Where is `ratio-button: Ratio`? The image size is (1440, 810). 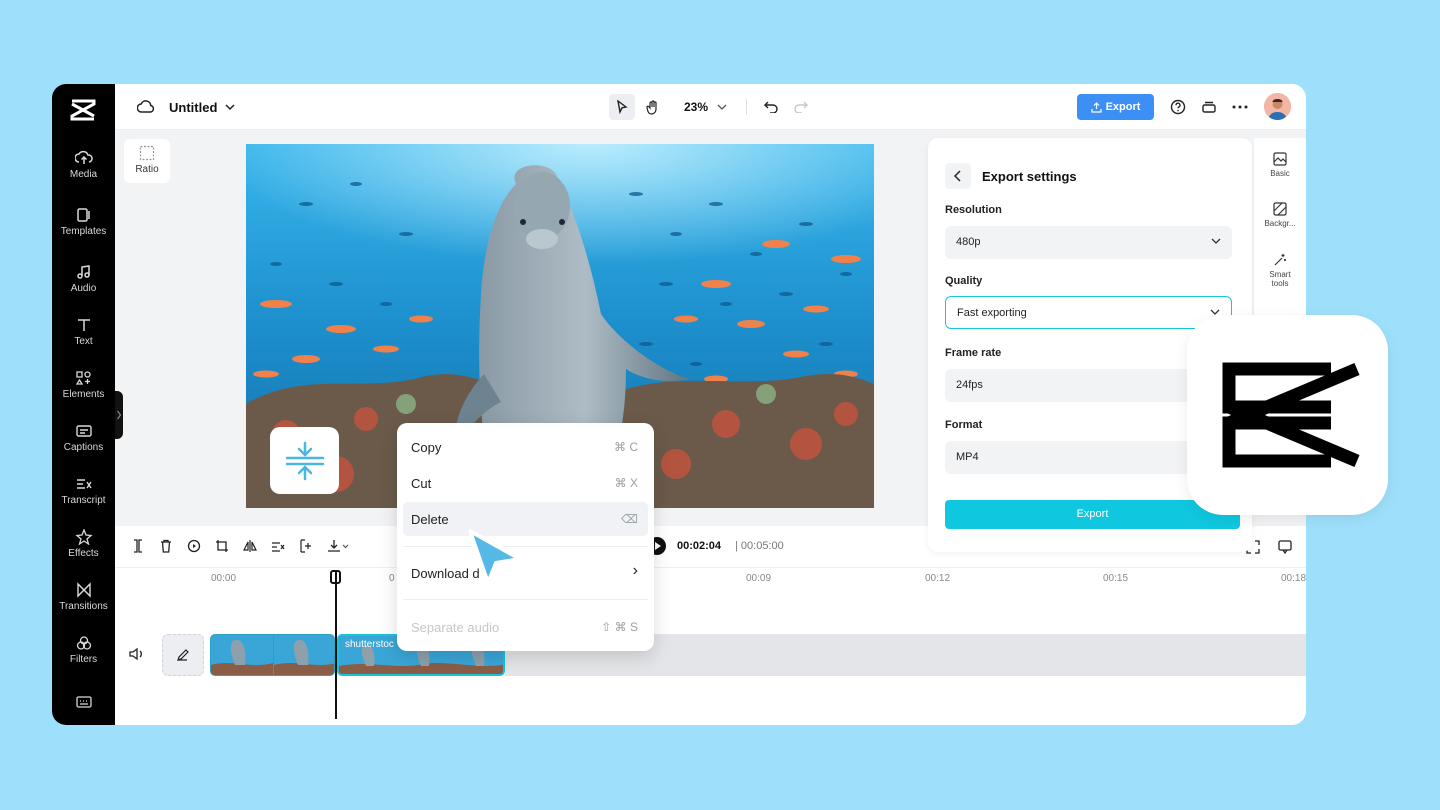
ratio-button: Ratio is located at coordinates (147, 161).